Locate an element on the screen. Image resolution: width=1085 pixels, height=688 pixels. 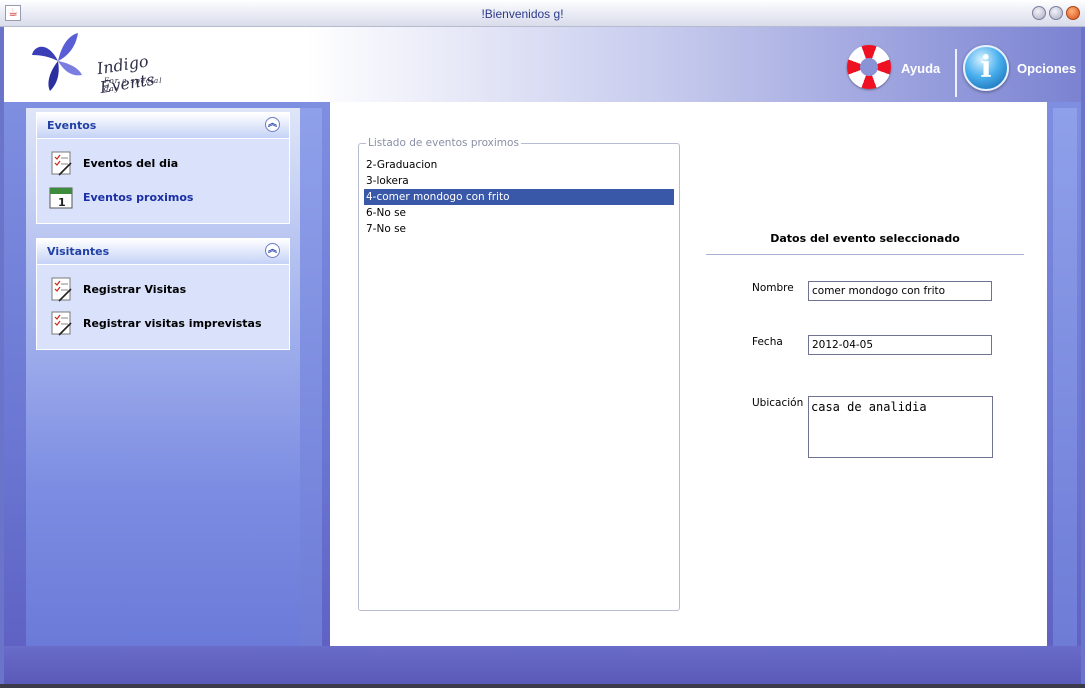
nombre-label: Nombre is located at coordinates (773, 288).